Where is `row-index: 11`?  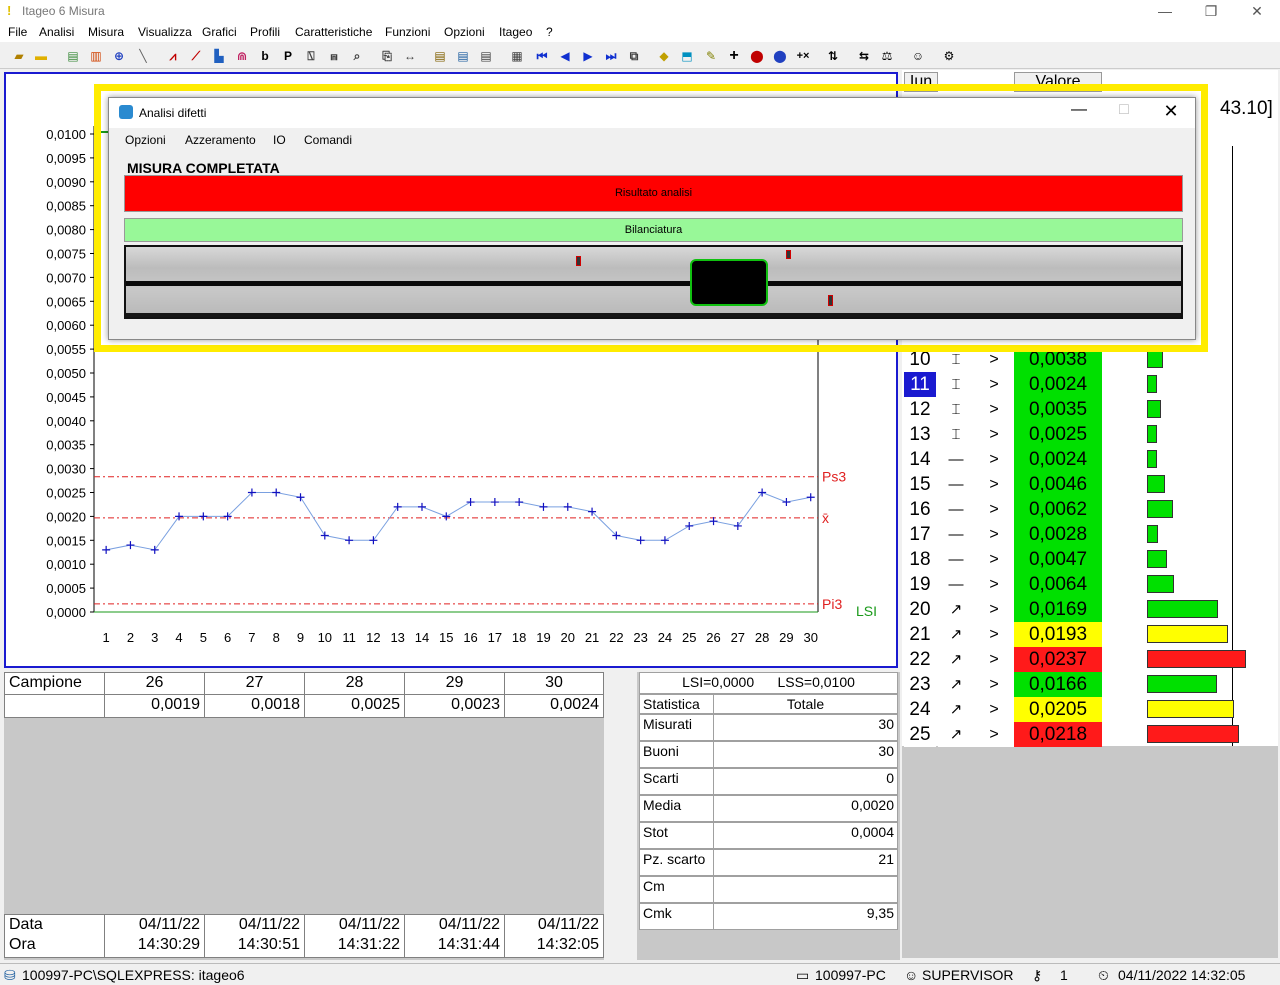
row-index: 11 is located at coordinates (920, 384).